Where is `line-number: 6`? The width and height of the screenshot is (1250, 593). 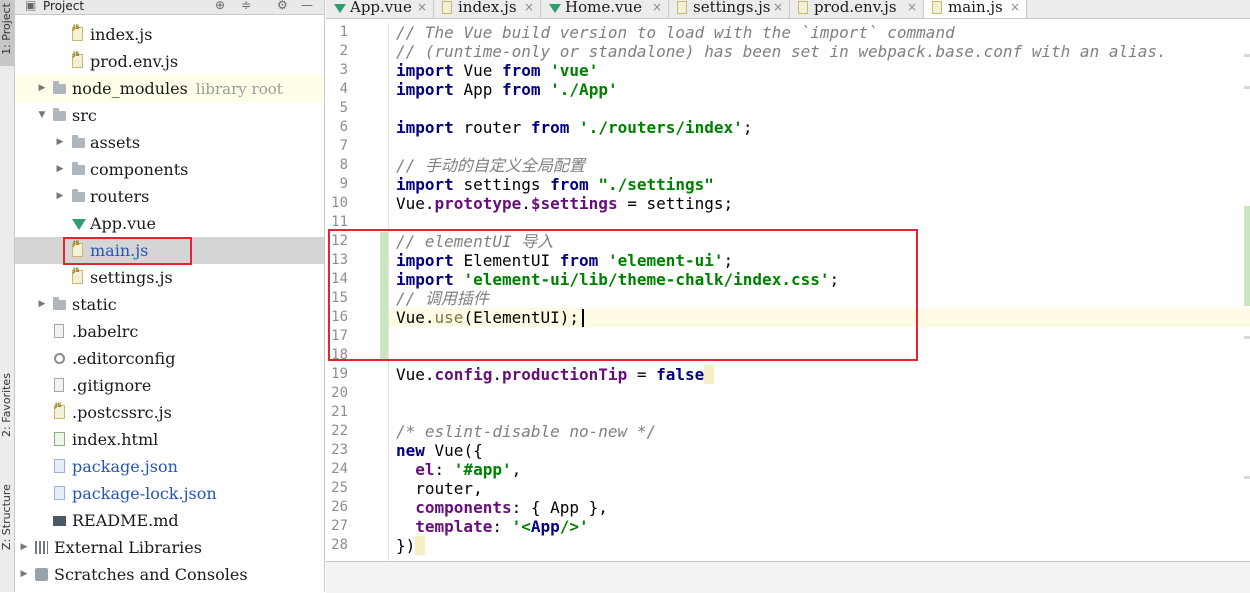 line-number: 6 is located at coordinates (343, 127).